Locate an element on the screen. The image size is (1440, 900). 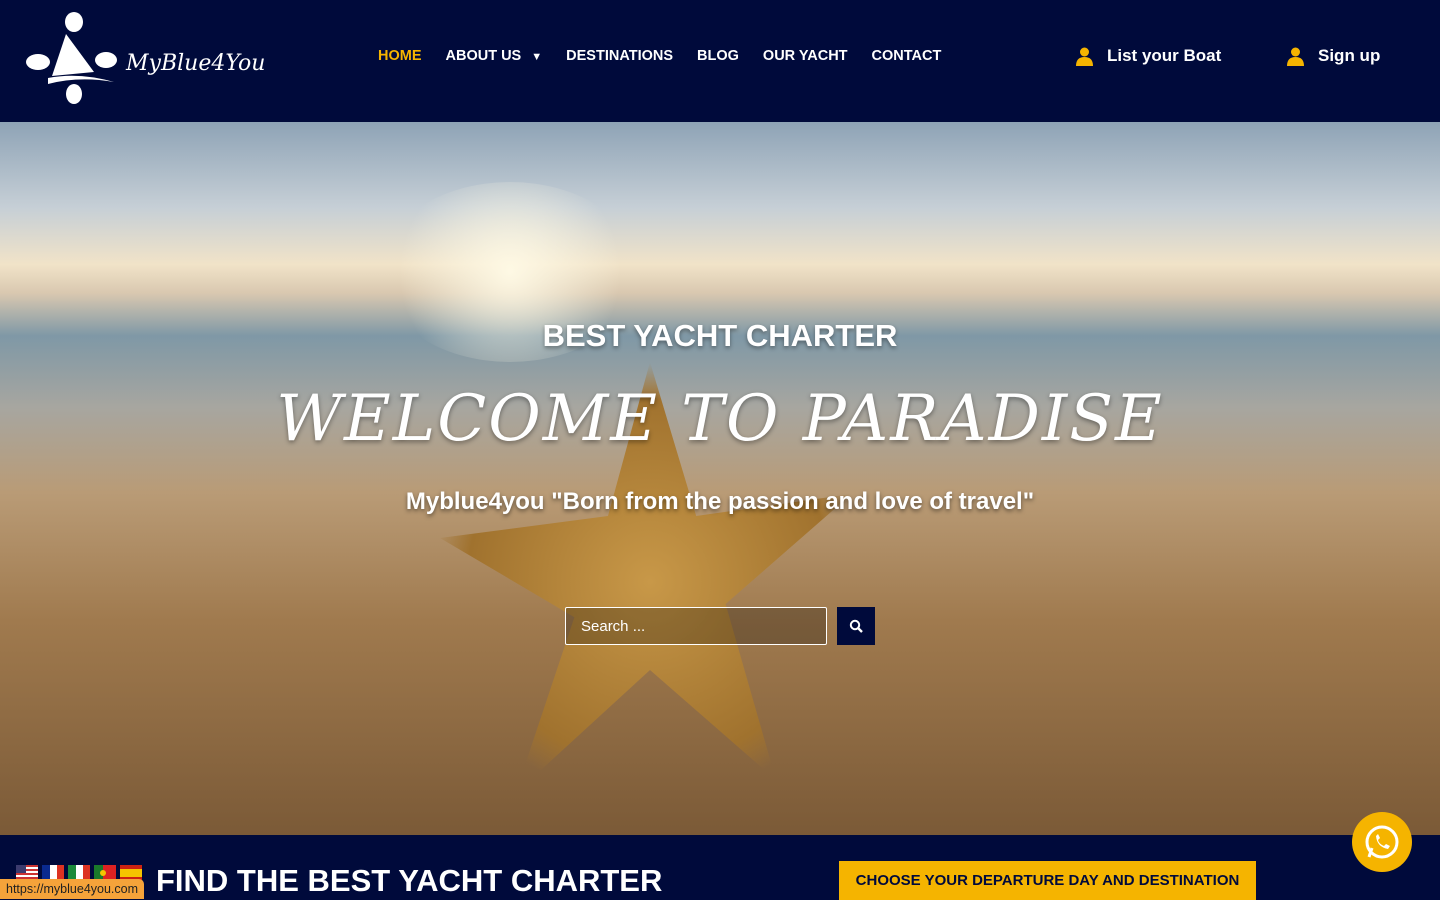
list-boat-label: List your Boat is located at coordinates (1164, 55).